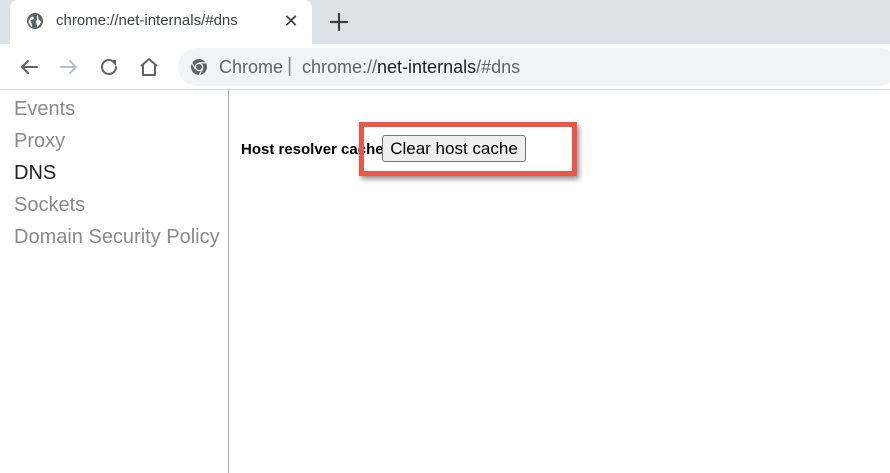 The image size is (890, 473). I want to click on sidebar-item-events: Events, so click(44, 109).